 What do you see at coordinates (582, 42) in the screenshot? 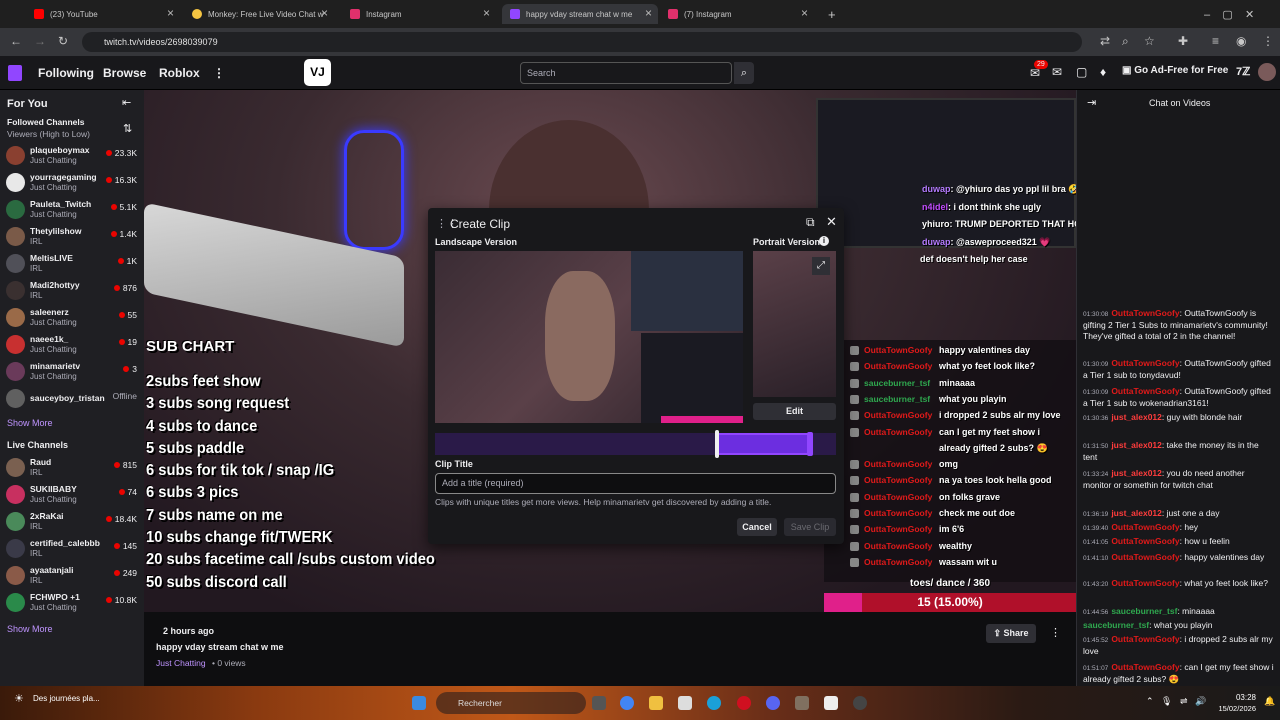
I see `url-field: twitch.tv/videos/2698039079` at bounding box center [582, 42].